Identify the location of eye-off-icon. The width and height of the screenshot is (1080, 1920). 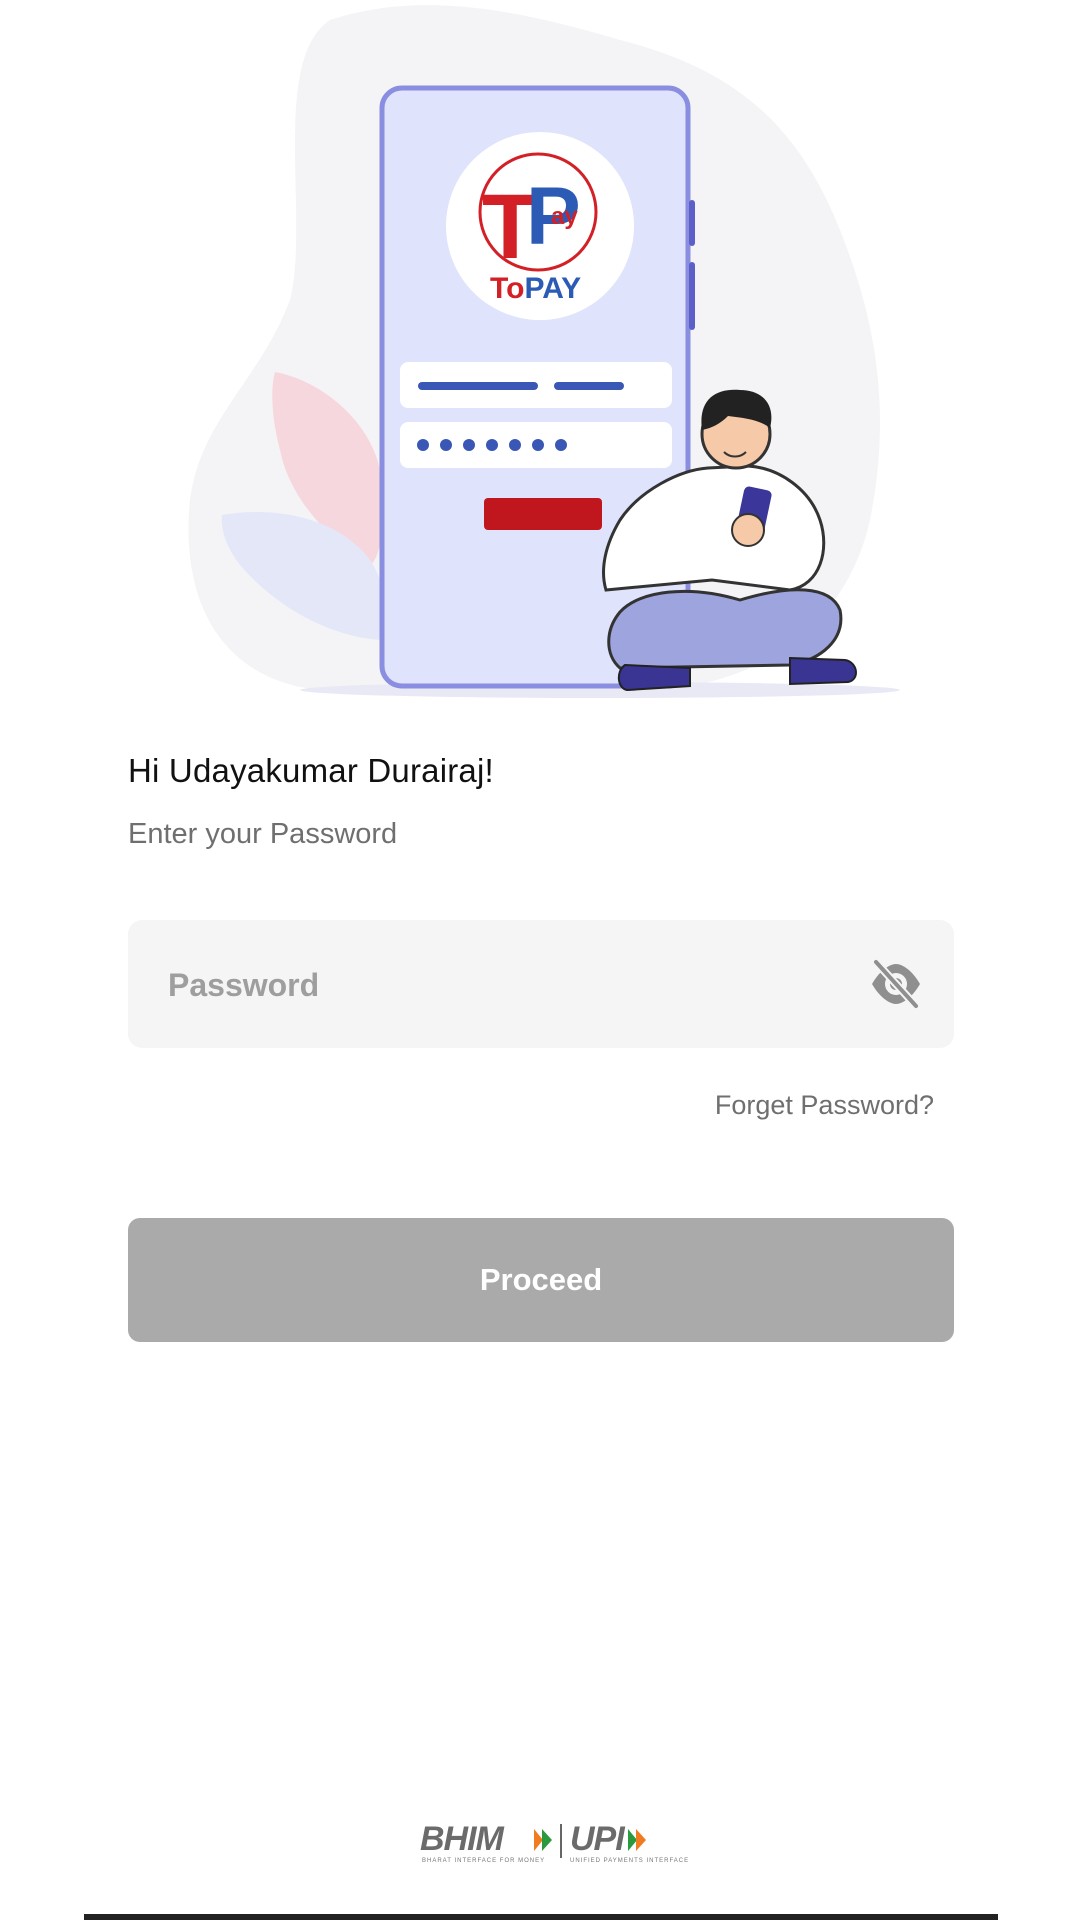
(896, 984).